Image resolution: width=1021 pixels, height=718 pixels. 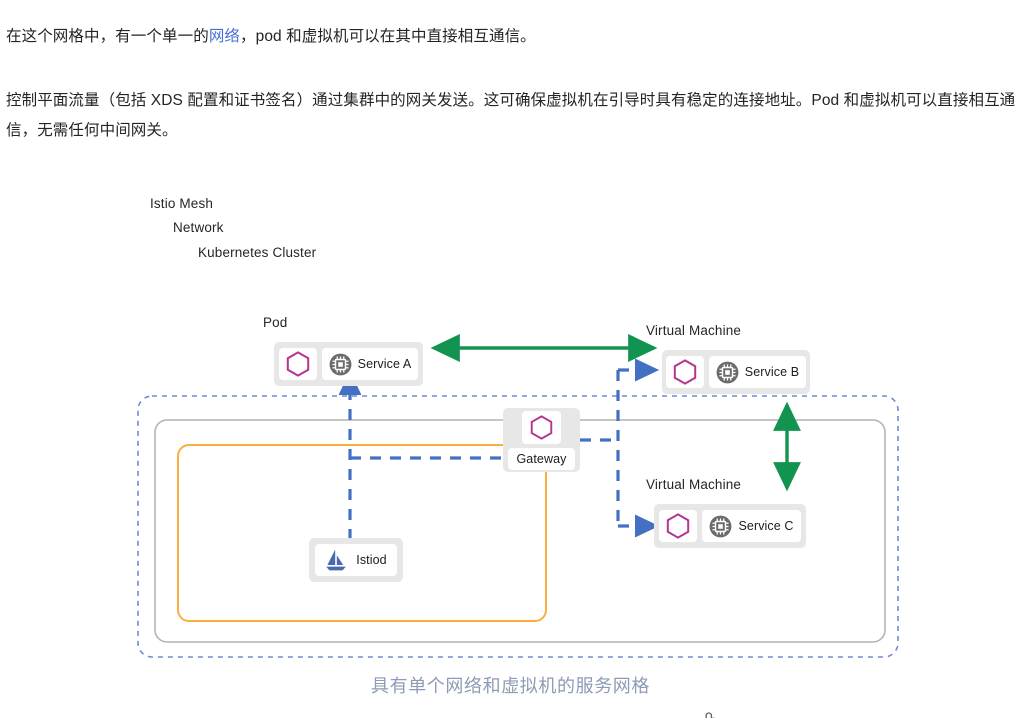 What do you see at coordinates (198, 227) in the screenshot?
I see `zone-label-network: Network` at bounding box center [198, 227].